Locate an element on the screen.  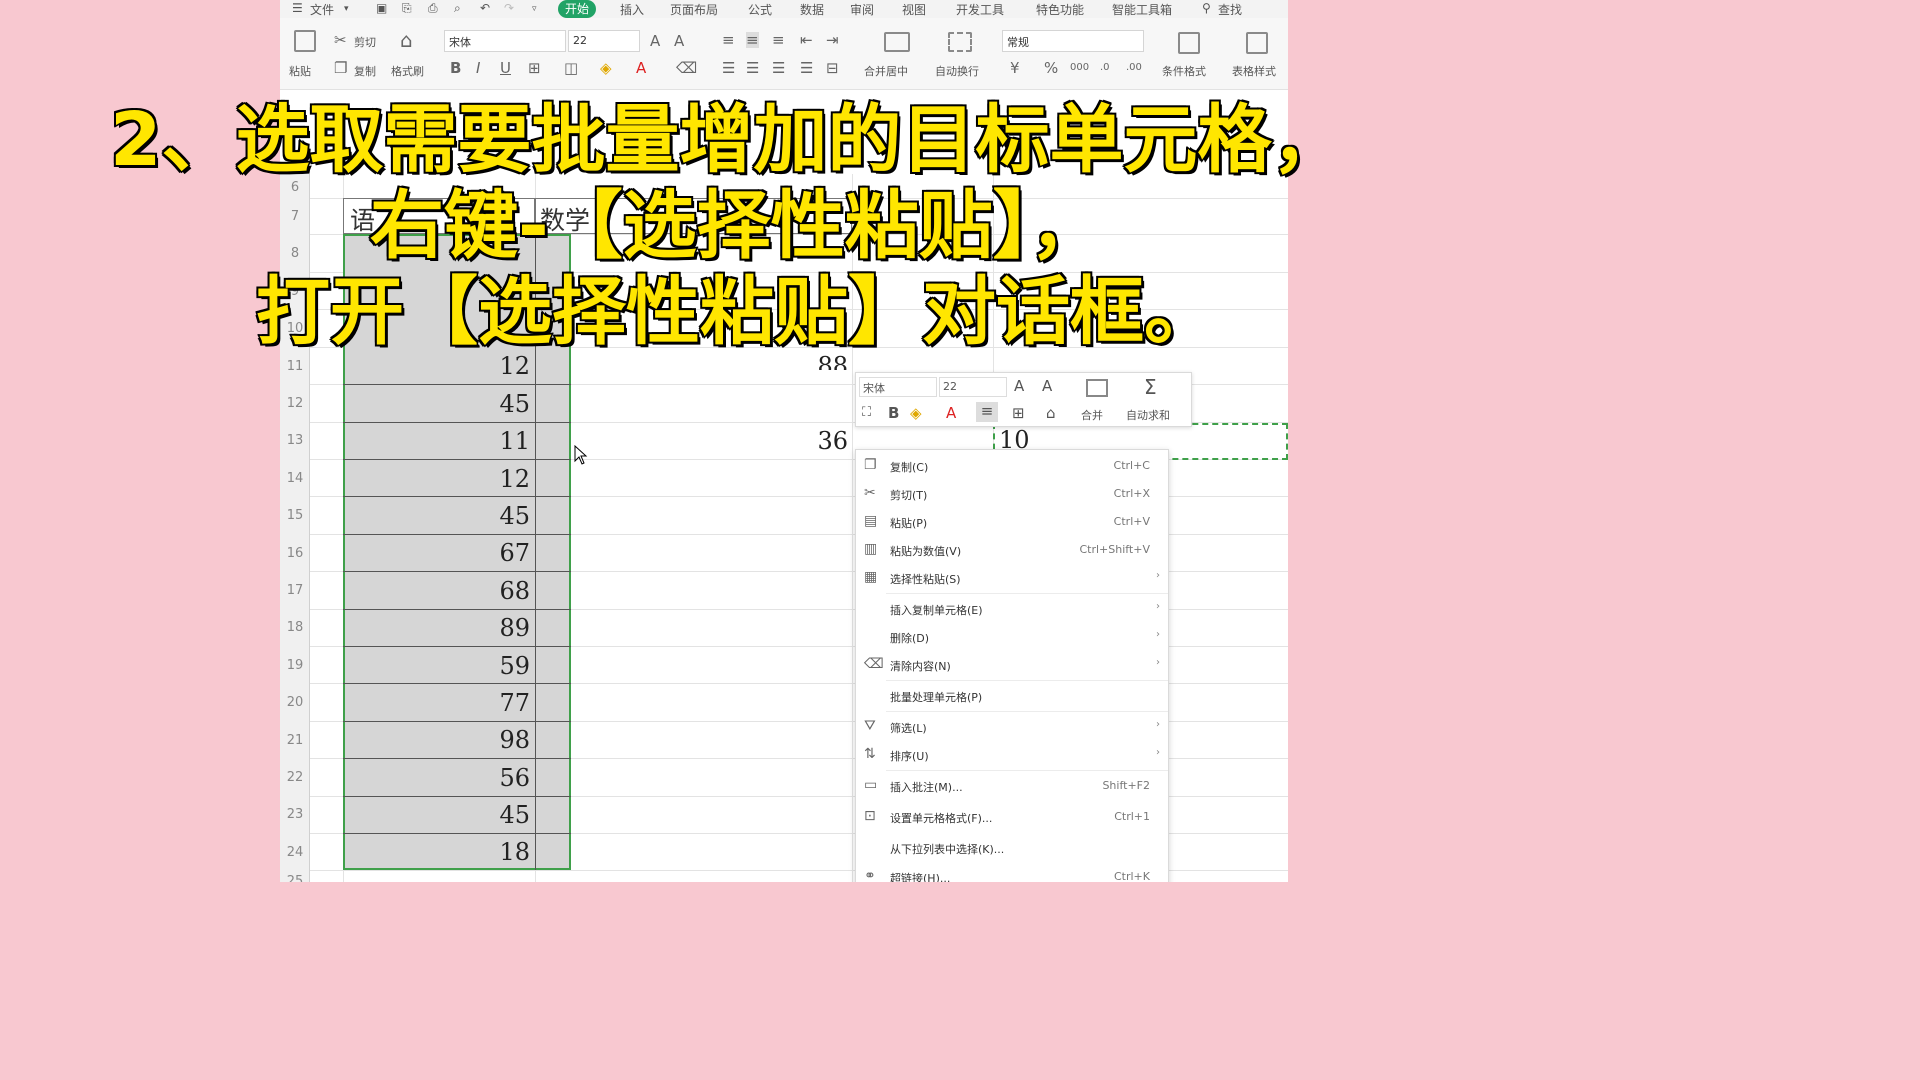
redo-icon: ↷ is located at coordinates (509, 8).